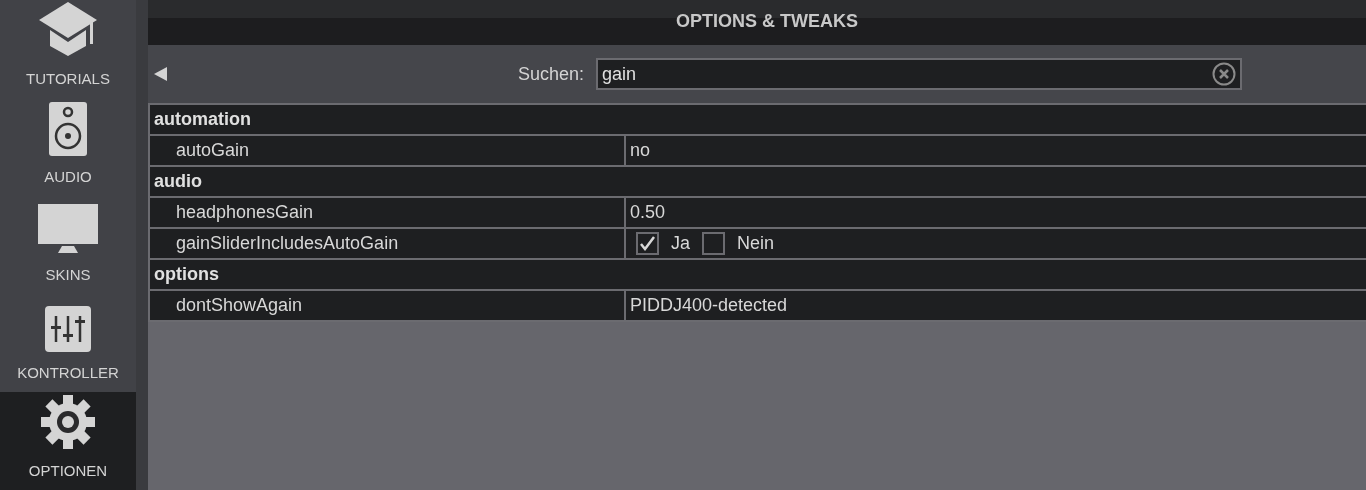 The image size is (1366, 490). What do you see at coordinates (680, 243) in the screenshot?
I see `checkbox-label: Ja` at bounding box center [680, 243].